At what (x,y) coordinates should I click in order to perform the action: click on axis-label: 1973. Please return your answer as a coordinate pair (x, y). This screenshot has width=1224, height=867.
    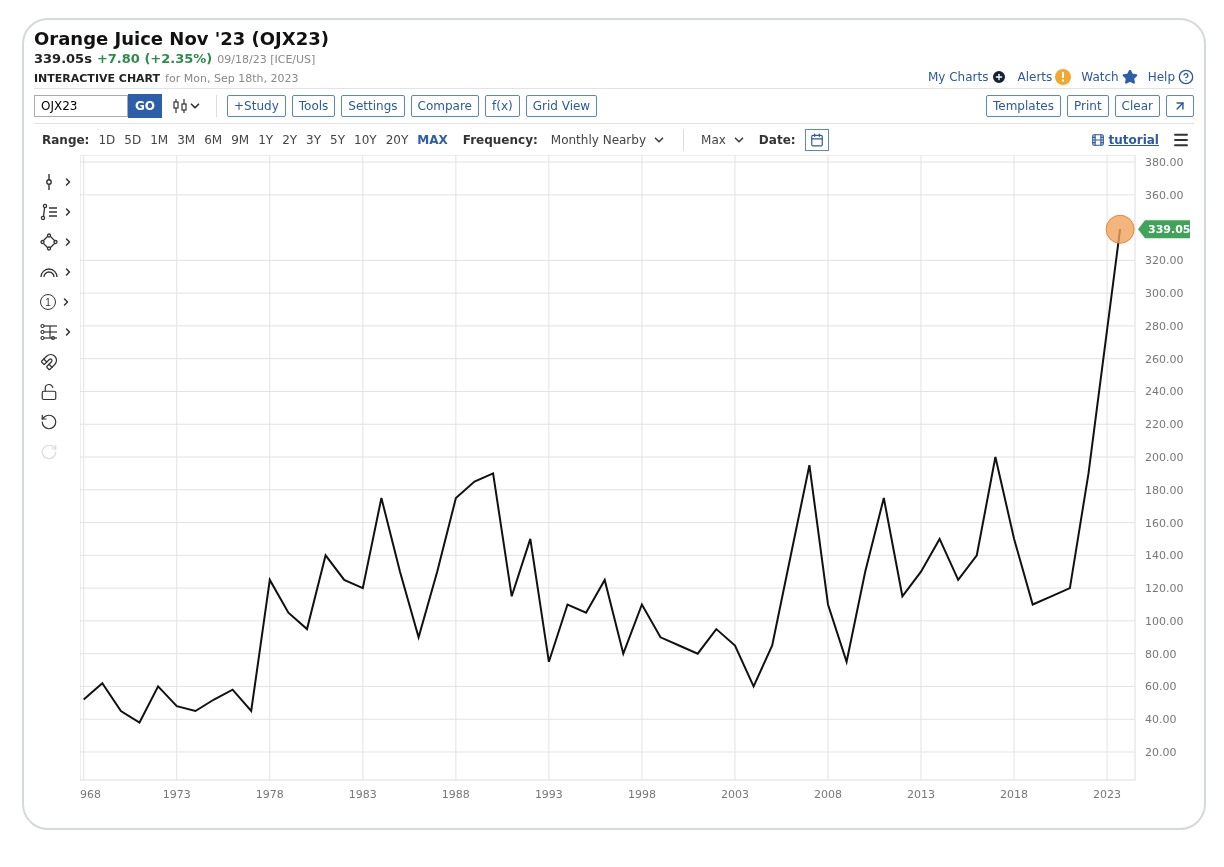
    Looking at the image, I should click on (176, 794).